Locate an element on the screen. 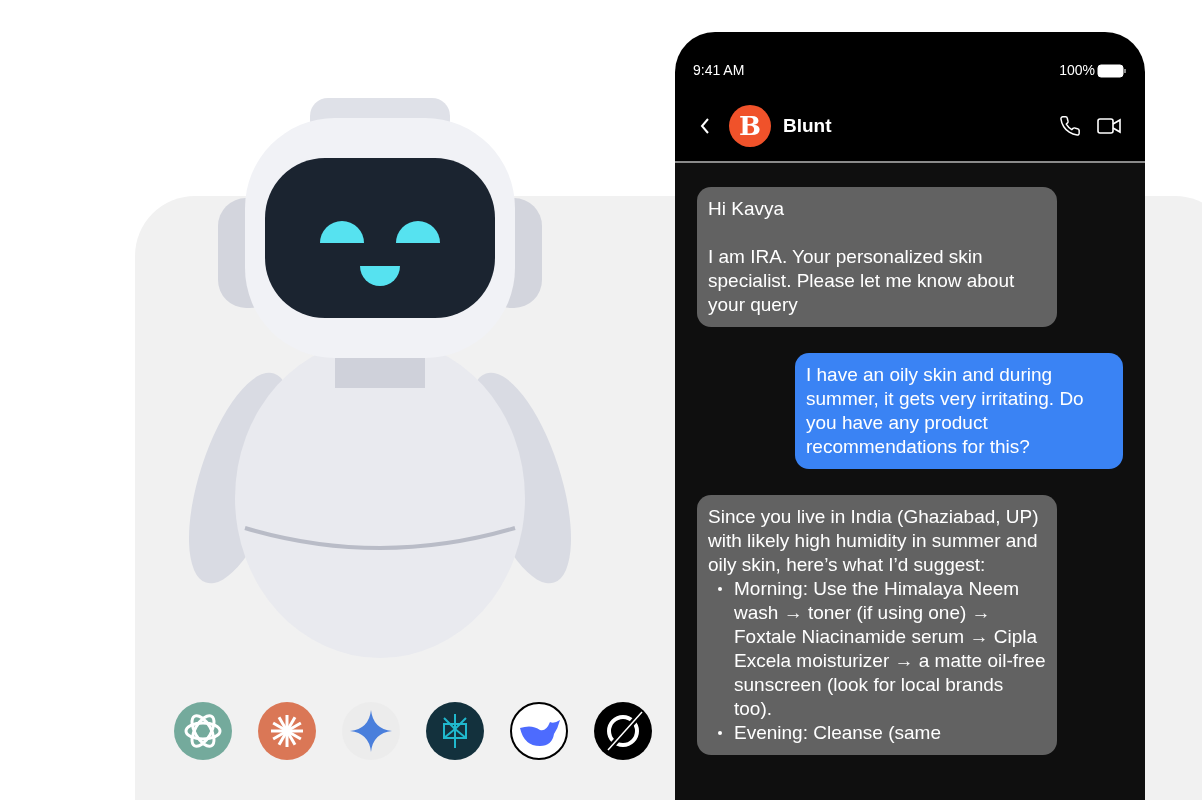  message-text: I have an oily skin and during summer, it gets very irritating. Do you have any product recommendations for this? is located at coordinates (945, 411).